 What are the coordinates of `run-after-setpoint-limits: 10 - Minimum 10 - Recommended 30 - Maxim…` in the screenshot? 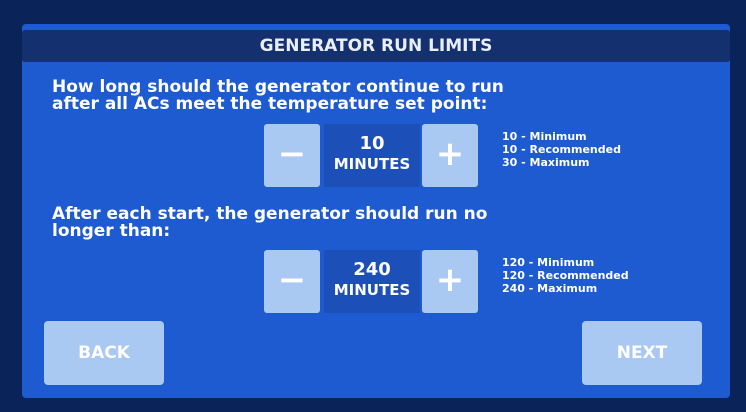 It's located at (561, 149).